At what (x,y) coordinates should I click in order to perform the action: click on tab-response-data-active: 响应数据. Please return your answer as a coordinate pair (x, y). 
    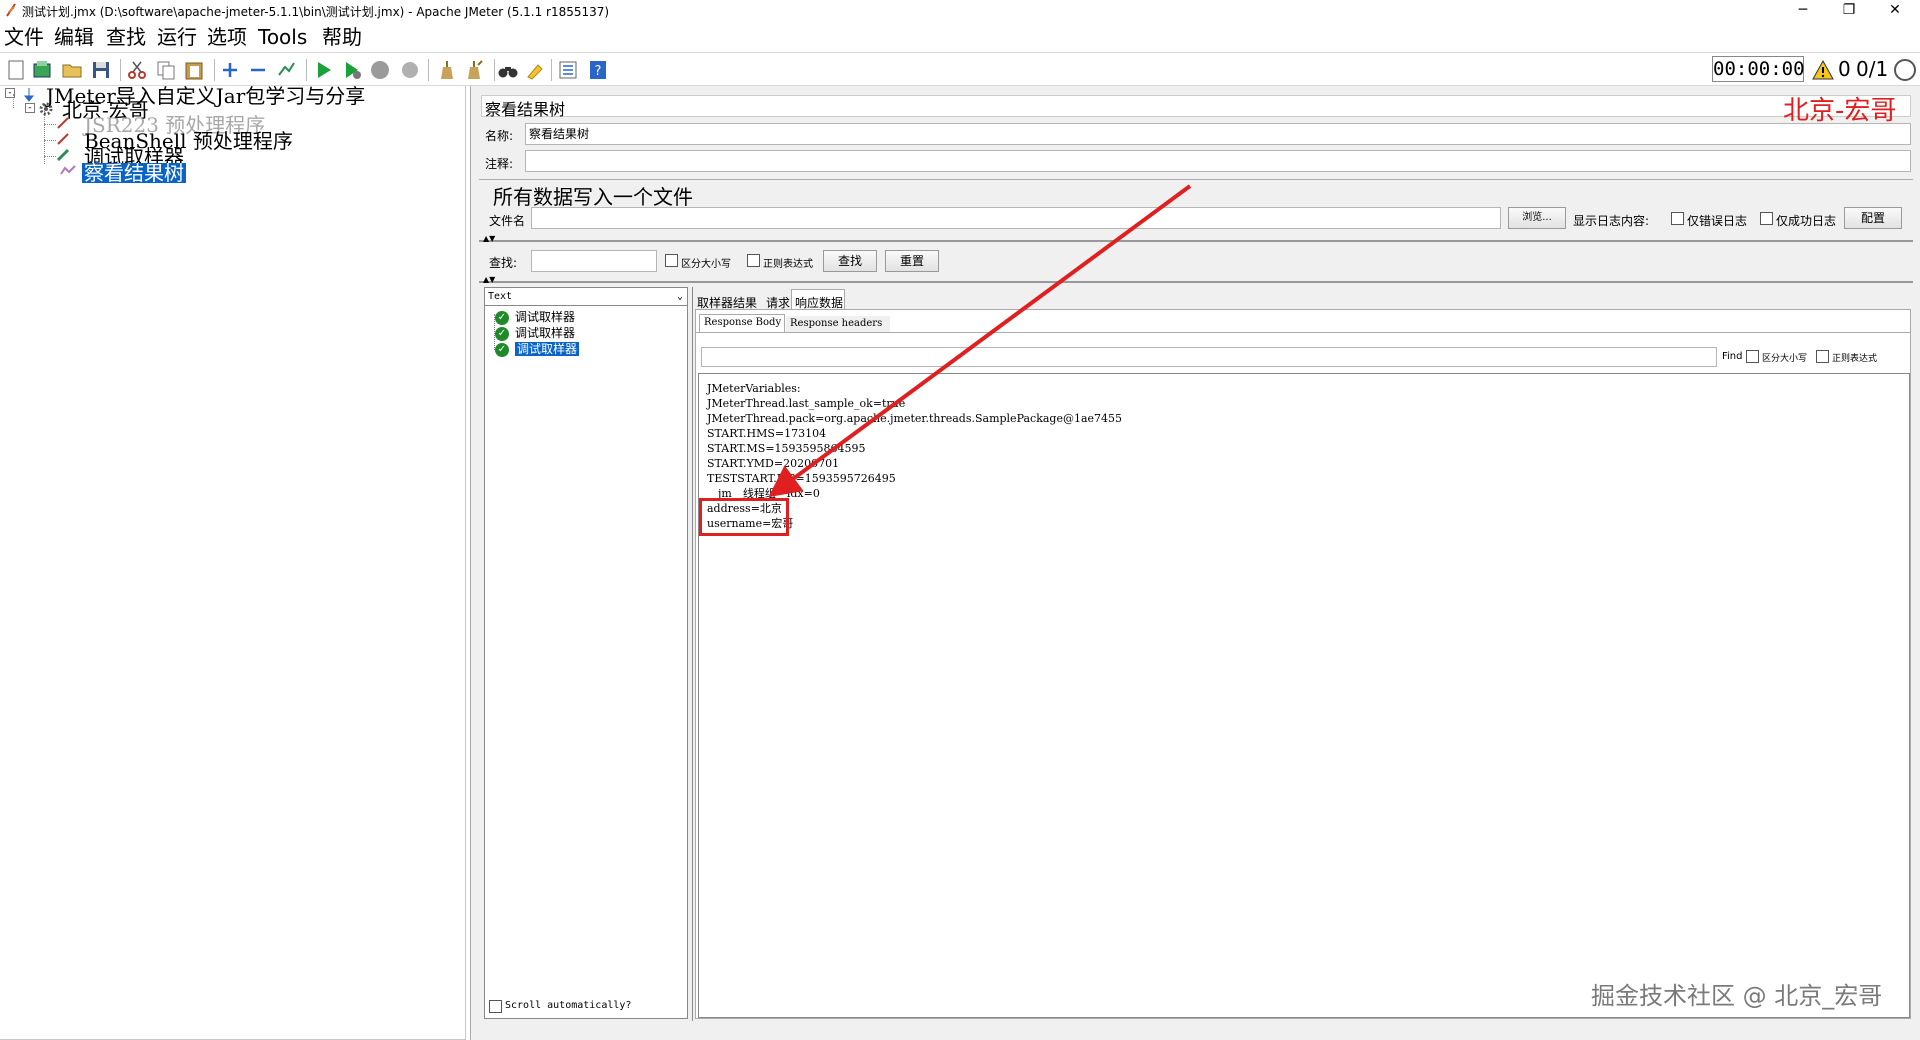
    Looking at the image, I should click on (818, 299).